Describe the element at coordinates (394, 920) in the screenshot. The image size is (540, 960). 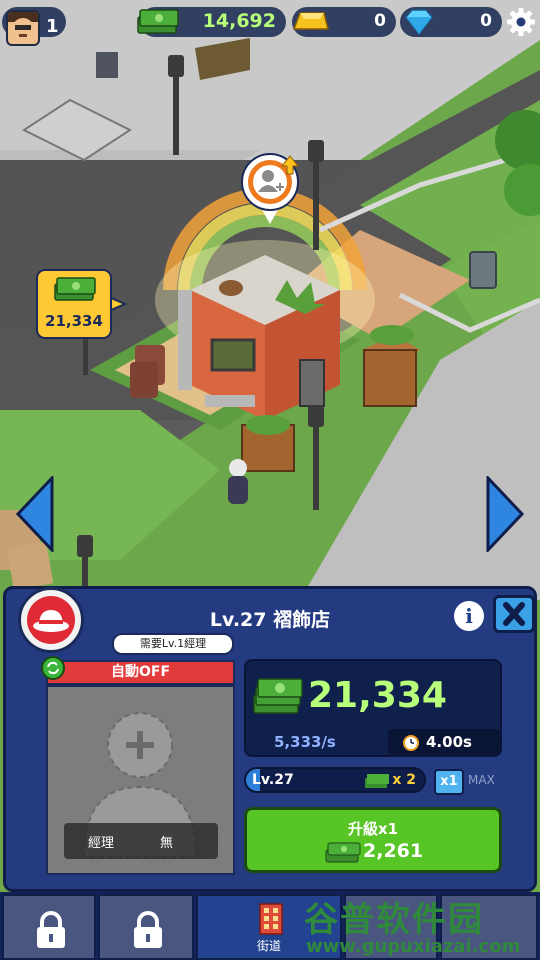
I see `watermark-text: 谷普软件园` at that location.